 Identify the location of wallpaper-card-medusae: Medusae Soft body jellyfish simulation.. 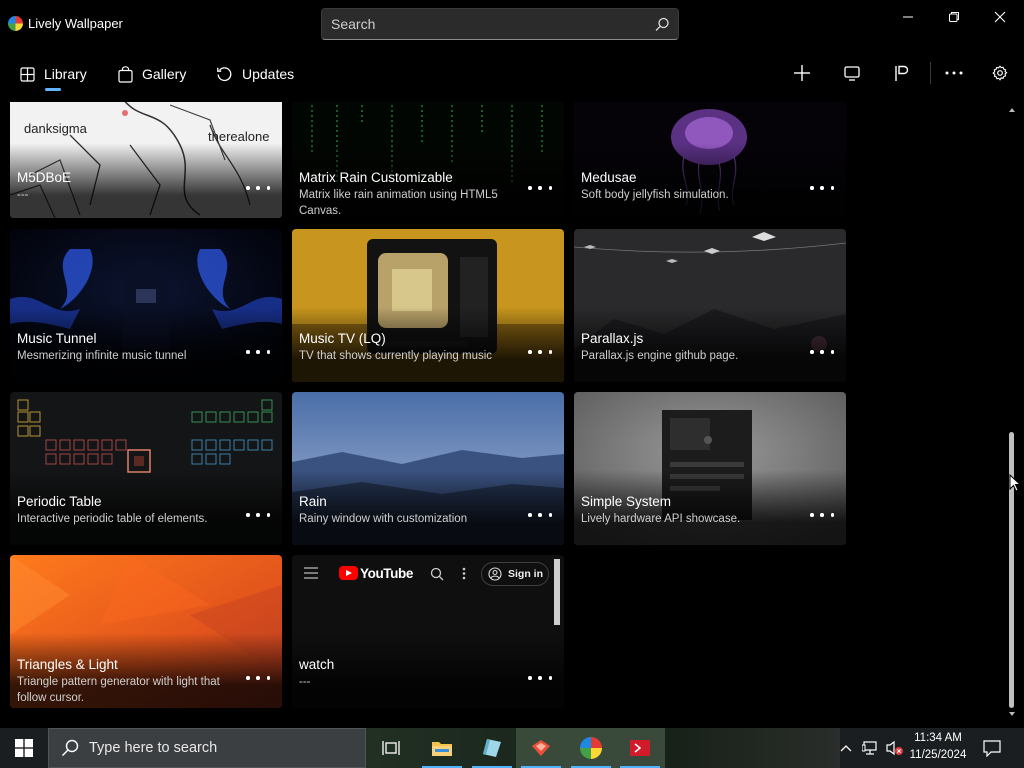
(710, 160).